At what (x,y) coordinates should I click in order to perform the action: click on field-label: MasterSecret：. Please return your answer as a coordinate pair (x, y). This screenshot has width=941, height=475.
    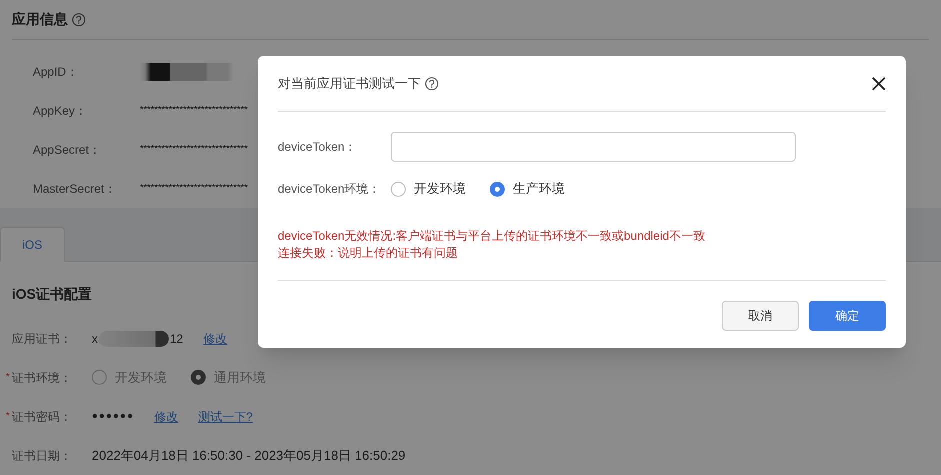
    Looking at the image, I should click on (75, 189).